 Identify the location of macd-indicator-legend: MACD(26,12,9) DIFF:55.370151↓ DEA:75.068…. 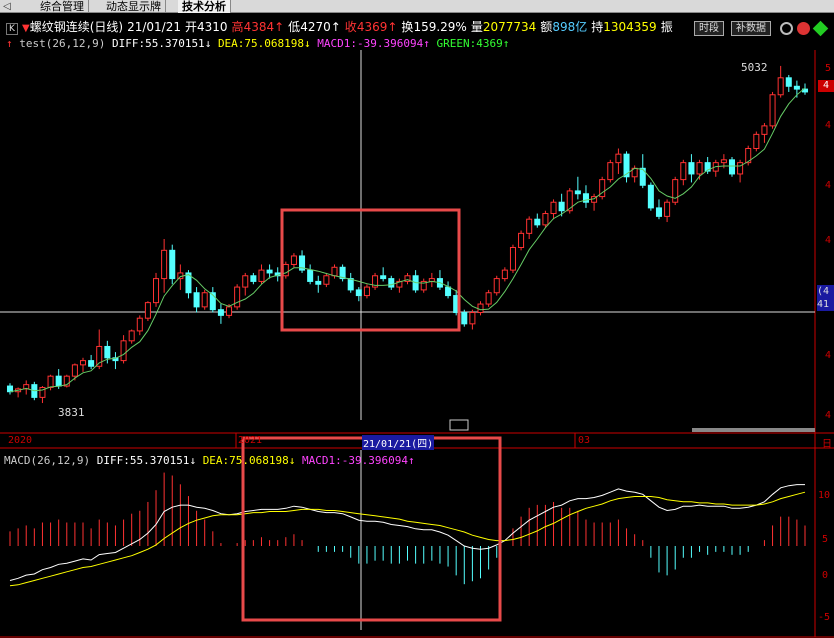
(209, 461).